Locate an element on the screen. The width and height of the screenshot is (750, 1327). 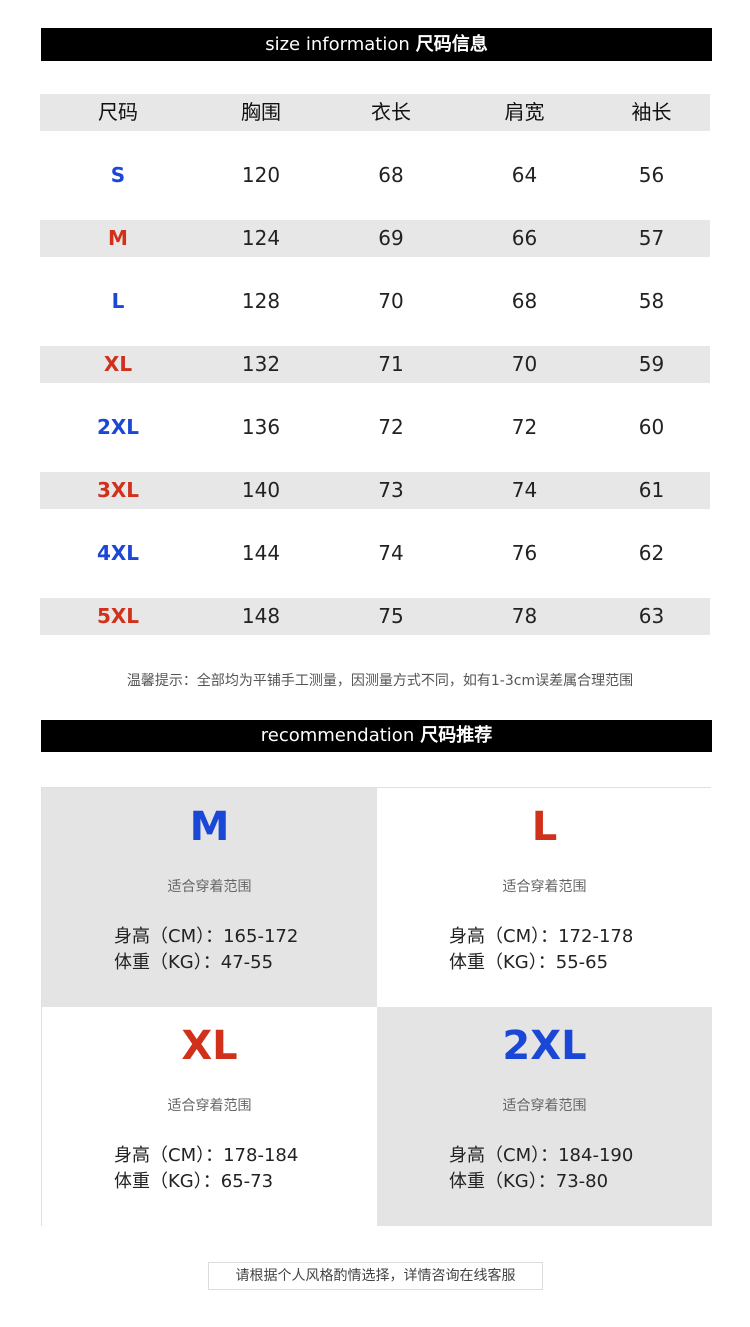
cell-chest: 136 is located at coordinates (261, 427).